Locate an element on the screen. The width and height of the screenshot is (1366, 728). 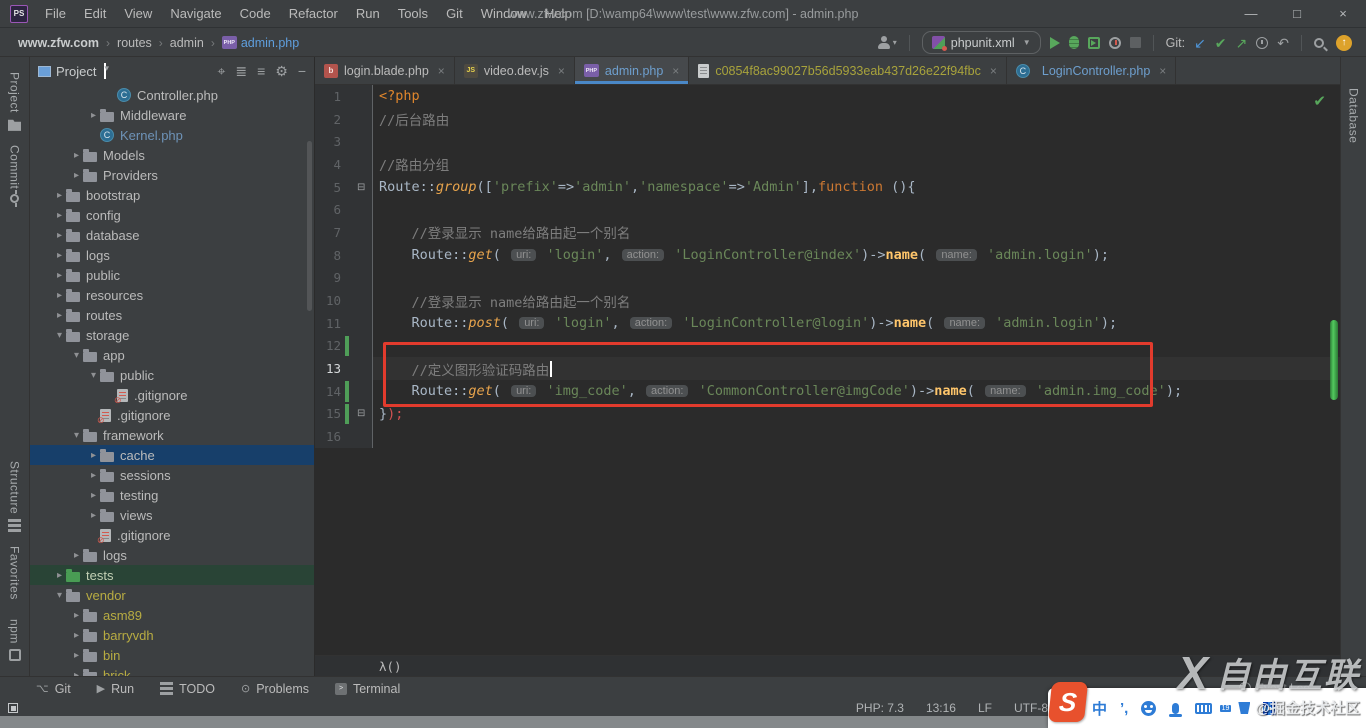
gutter-line: 1 is located at coordinates (344, 96).